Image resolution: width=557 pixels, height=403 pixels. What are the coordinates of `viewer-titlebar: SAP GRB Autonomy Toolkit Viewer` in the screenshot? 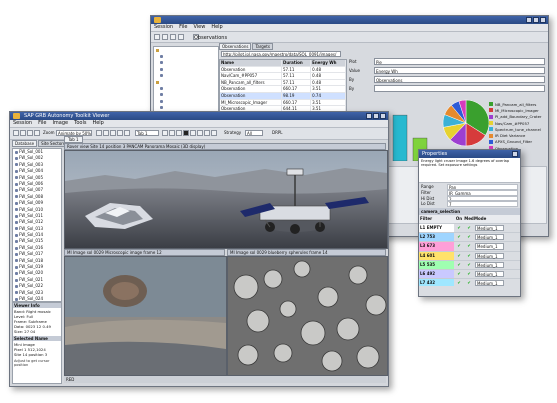 It's located at (199, 116).